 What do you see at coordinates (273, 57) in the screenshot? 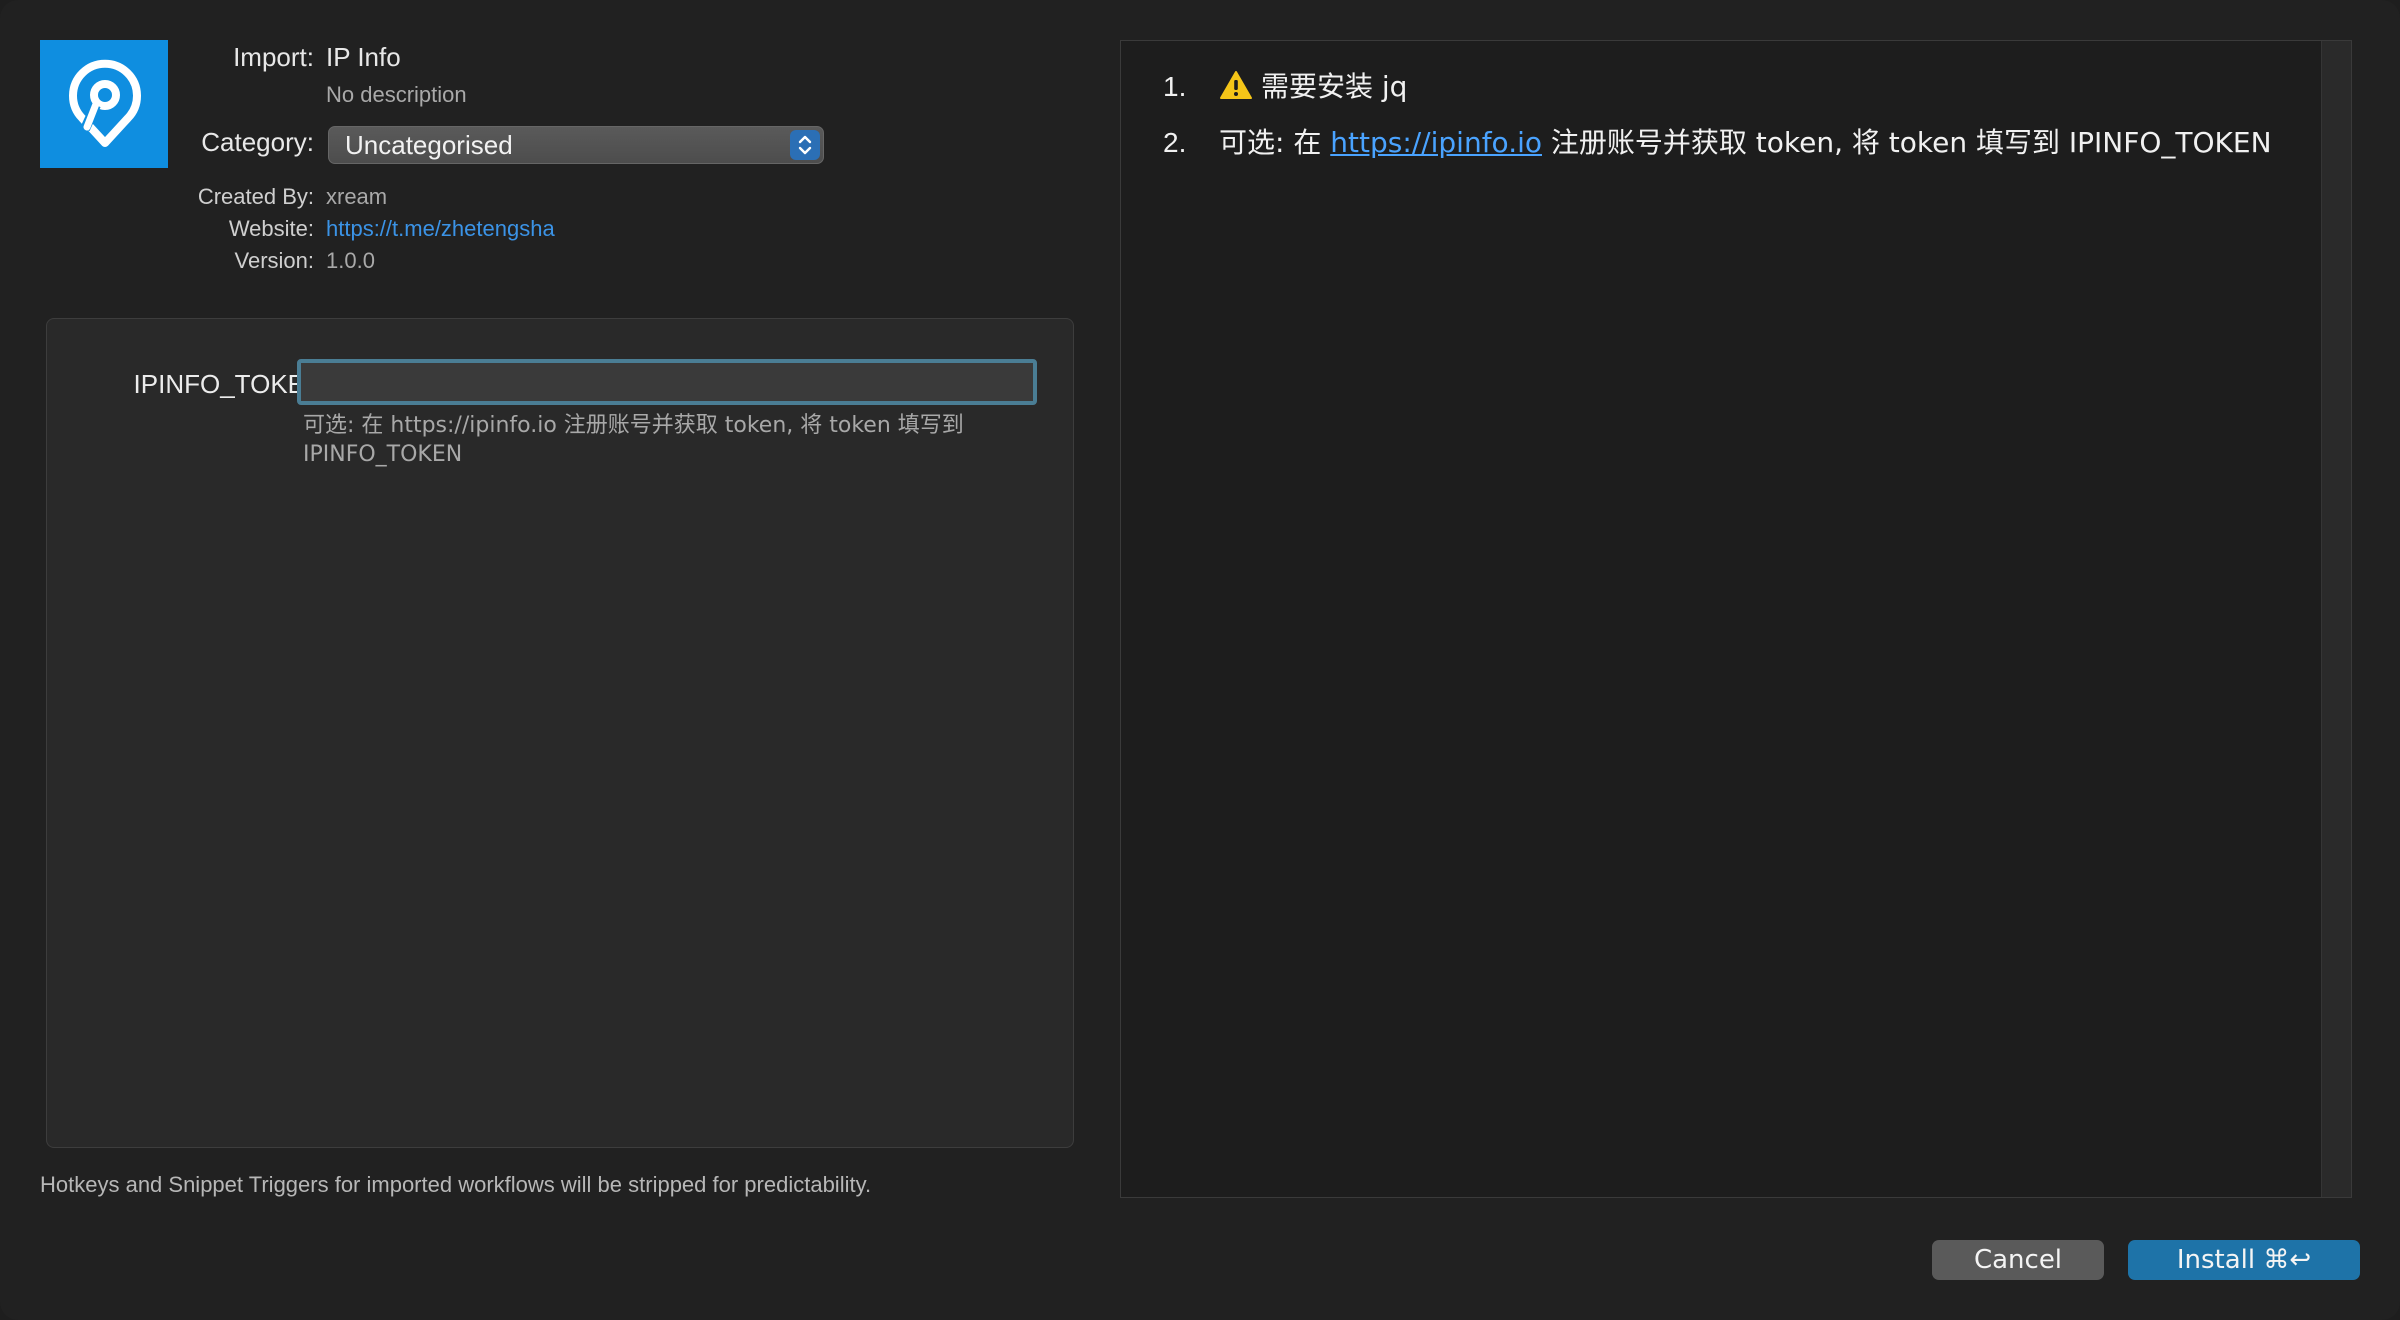
I see `import-label: Import:` at bounding box center [273, 57].